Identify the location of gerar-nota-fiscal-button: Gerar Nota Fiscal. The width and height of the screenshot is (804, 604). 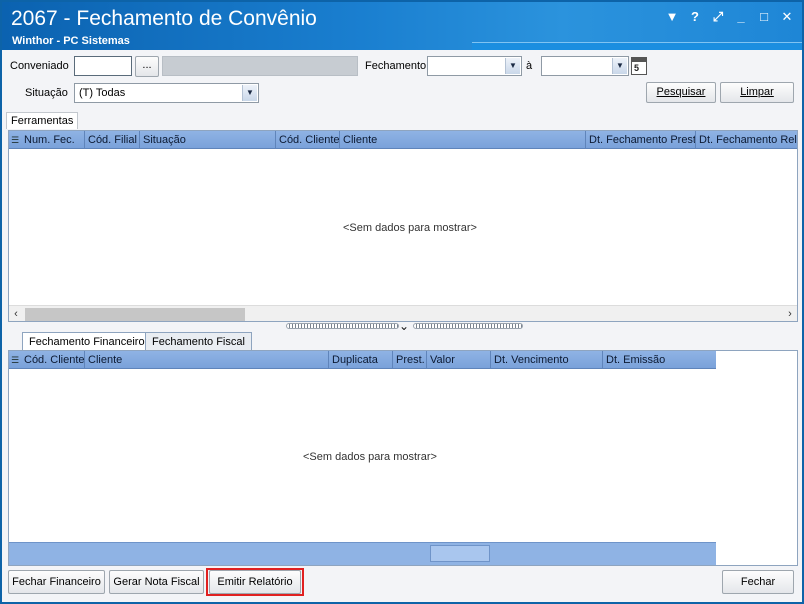
(156, 582).